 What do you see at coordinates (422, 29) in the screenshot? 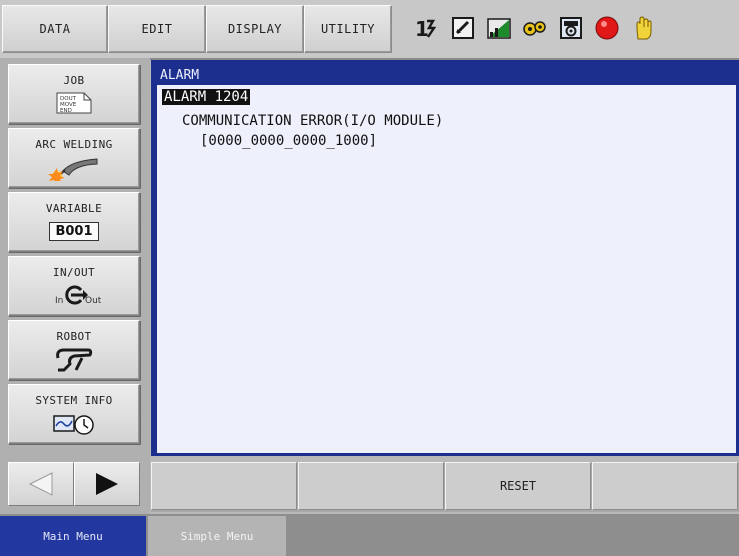
I see `svg-text: 1` at bounding box center [422, 29].